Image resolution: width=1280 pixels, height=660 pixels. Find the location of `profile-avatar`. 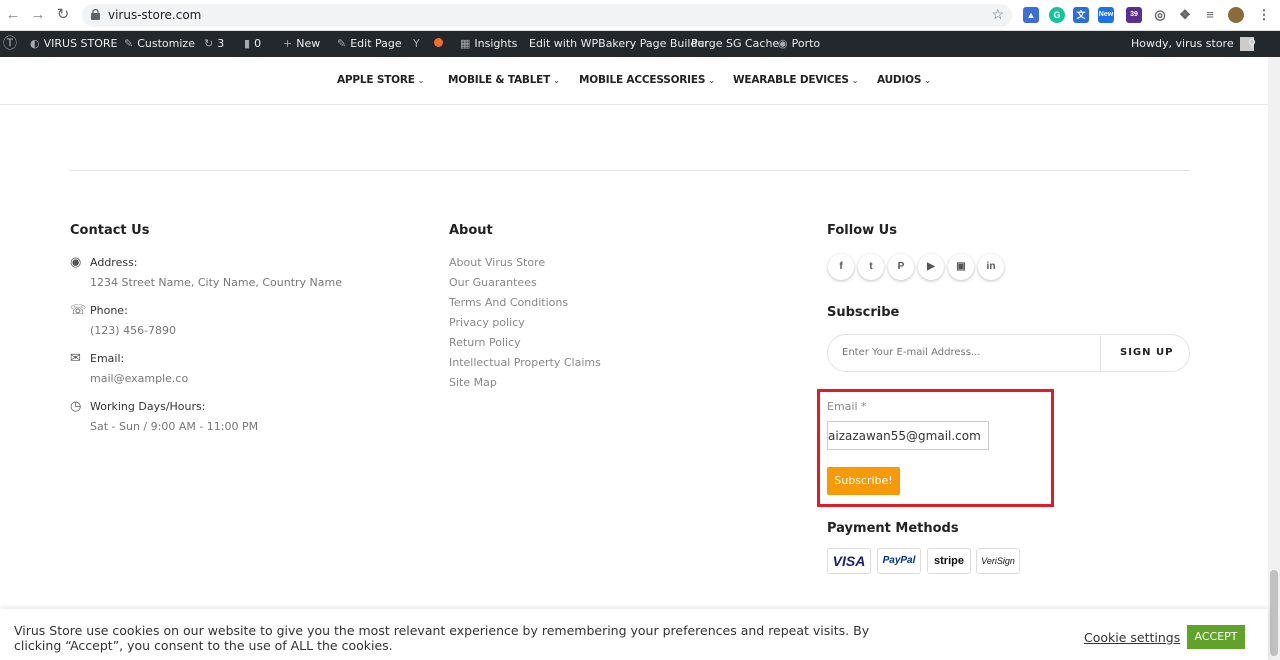

profile-avatar is located at coordinates (1236, 15).